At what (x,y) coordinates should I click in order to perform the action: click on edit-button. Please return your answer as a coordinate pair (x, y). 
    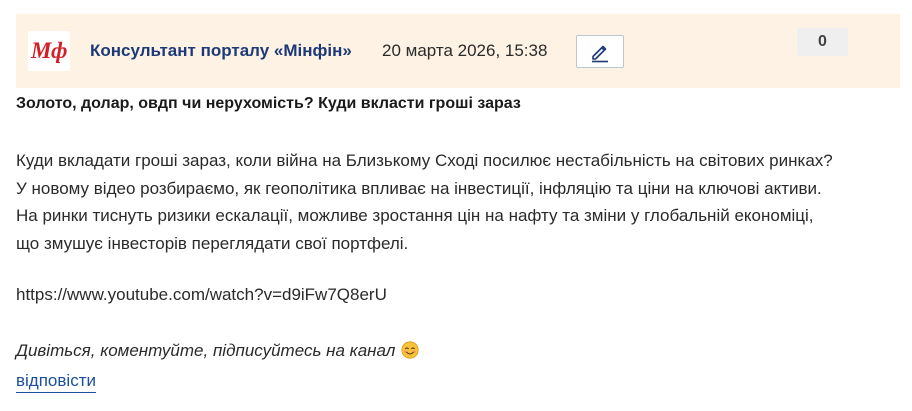
    Looking at the image, I should click on (600, 51).